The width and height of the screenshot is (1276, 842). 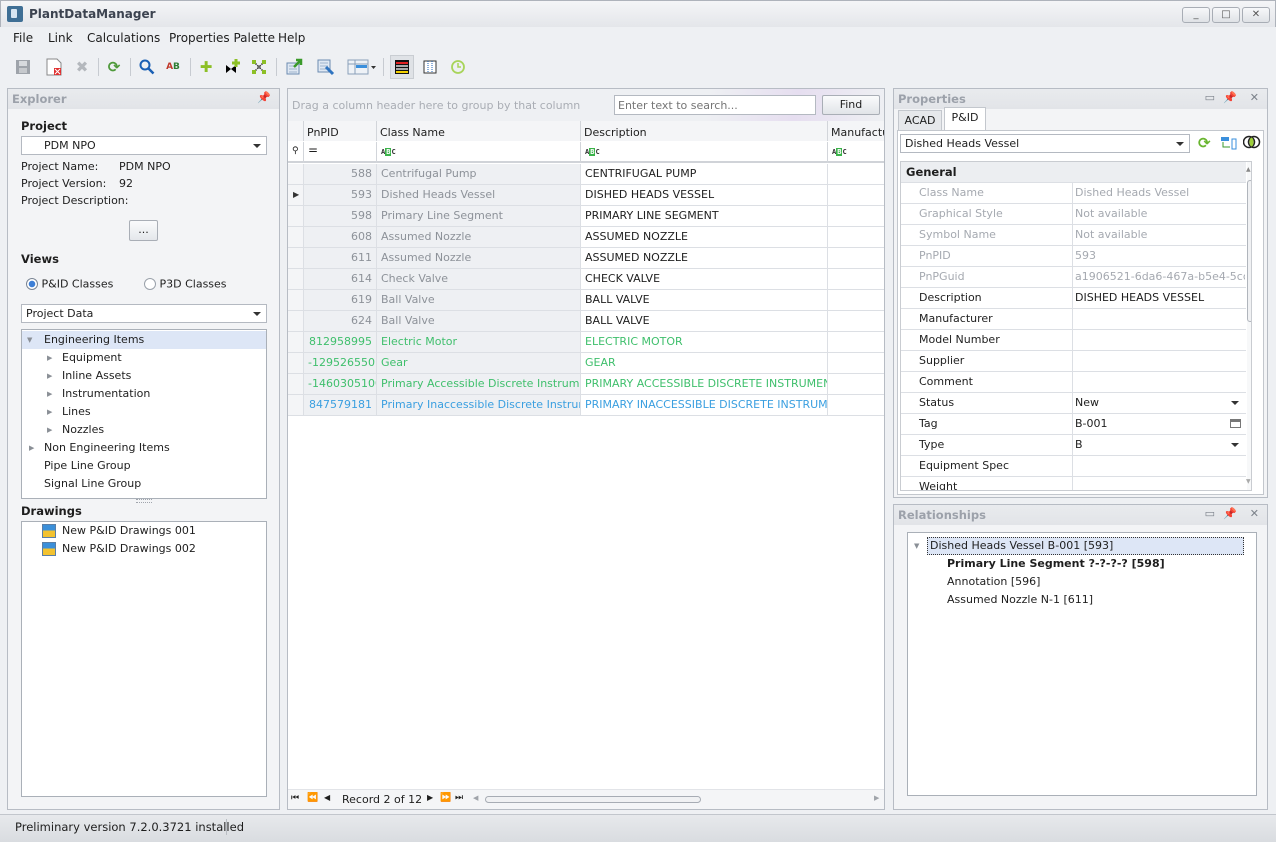 What do you see at coordinates (704, 405) in the screenshot?
I see `cell-description: PRIMARY INACCESSIBLE DISCRETE INSTRUMENT` at bounding box center [704, 405].